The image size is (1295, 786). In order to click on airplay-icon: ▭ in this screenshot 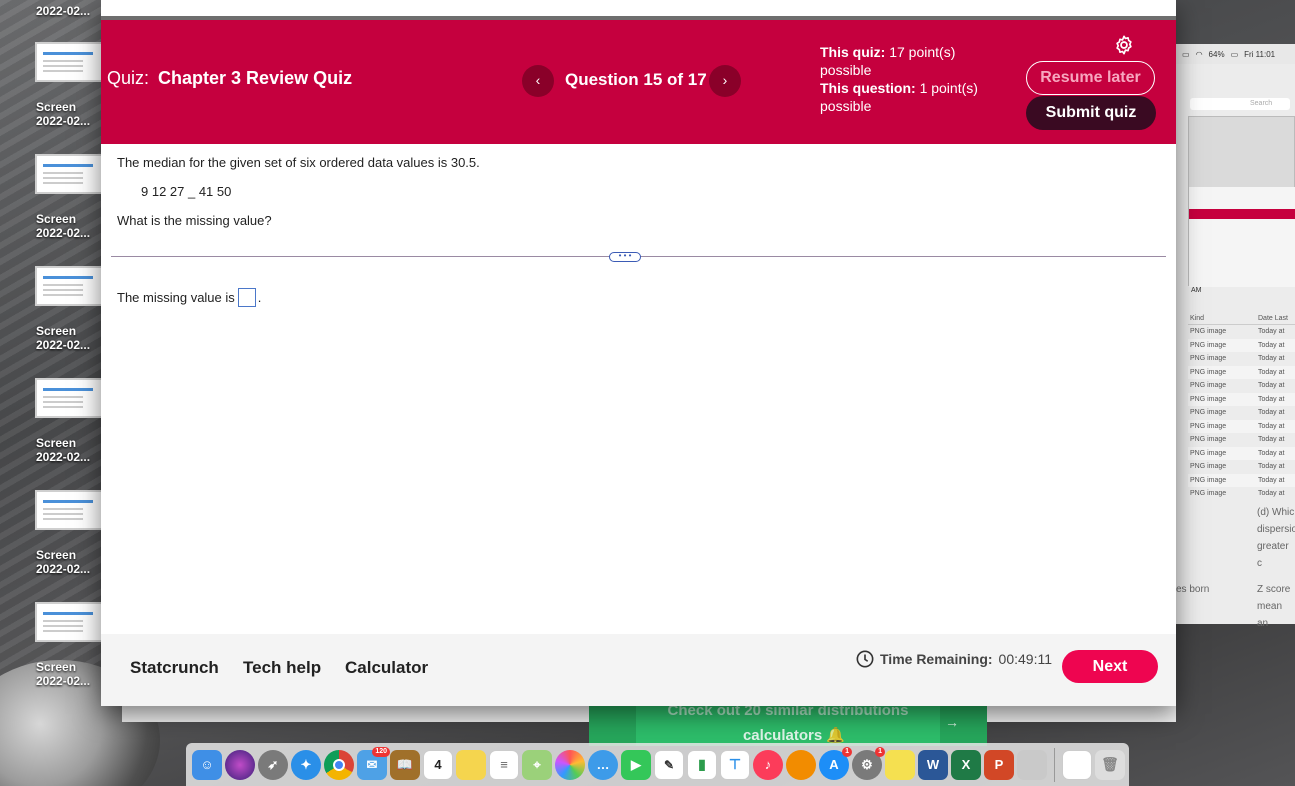, I will do `click(1186, 54)`.